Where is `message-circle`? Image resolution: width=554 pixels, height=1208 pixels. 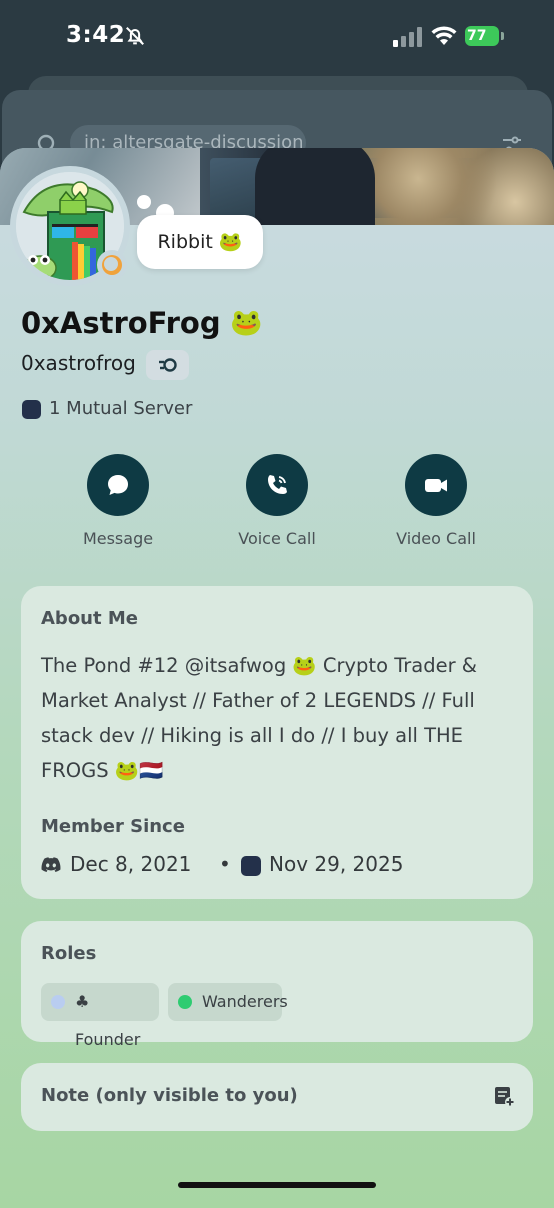
message-circle is located at coordinates (118, 485).